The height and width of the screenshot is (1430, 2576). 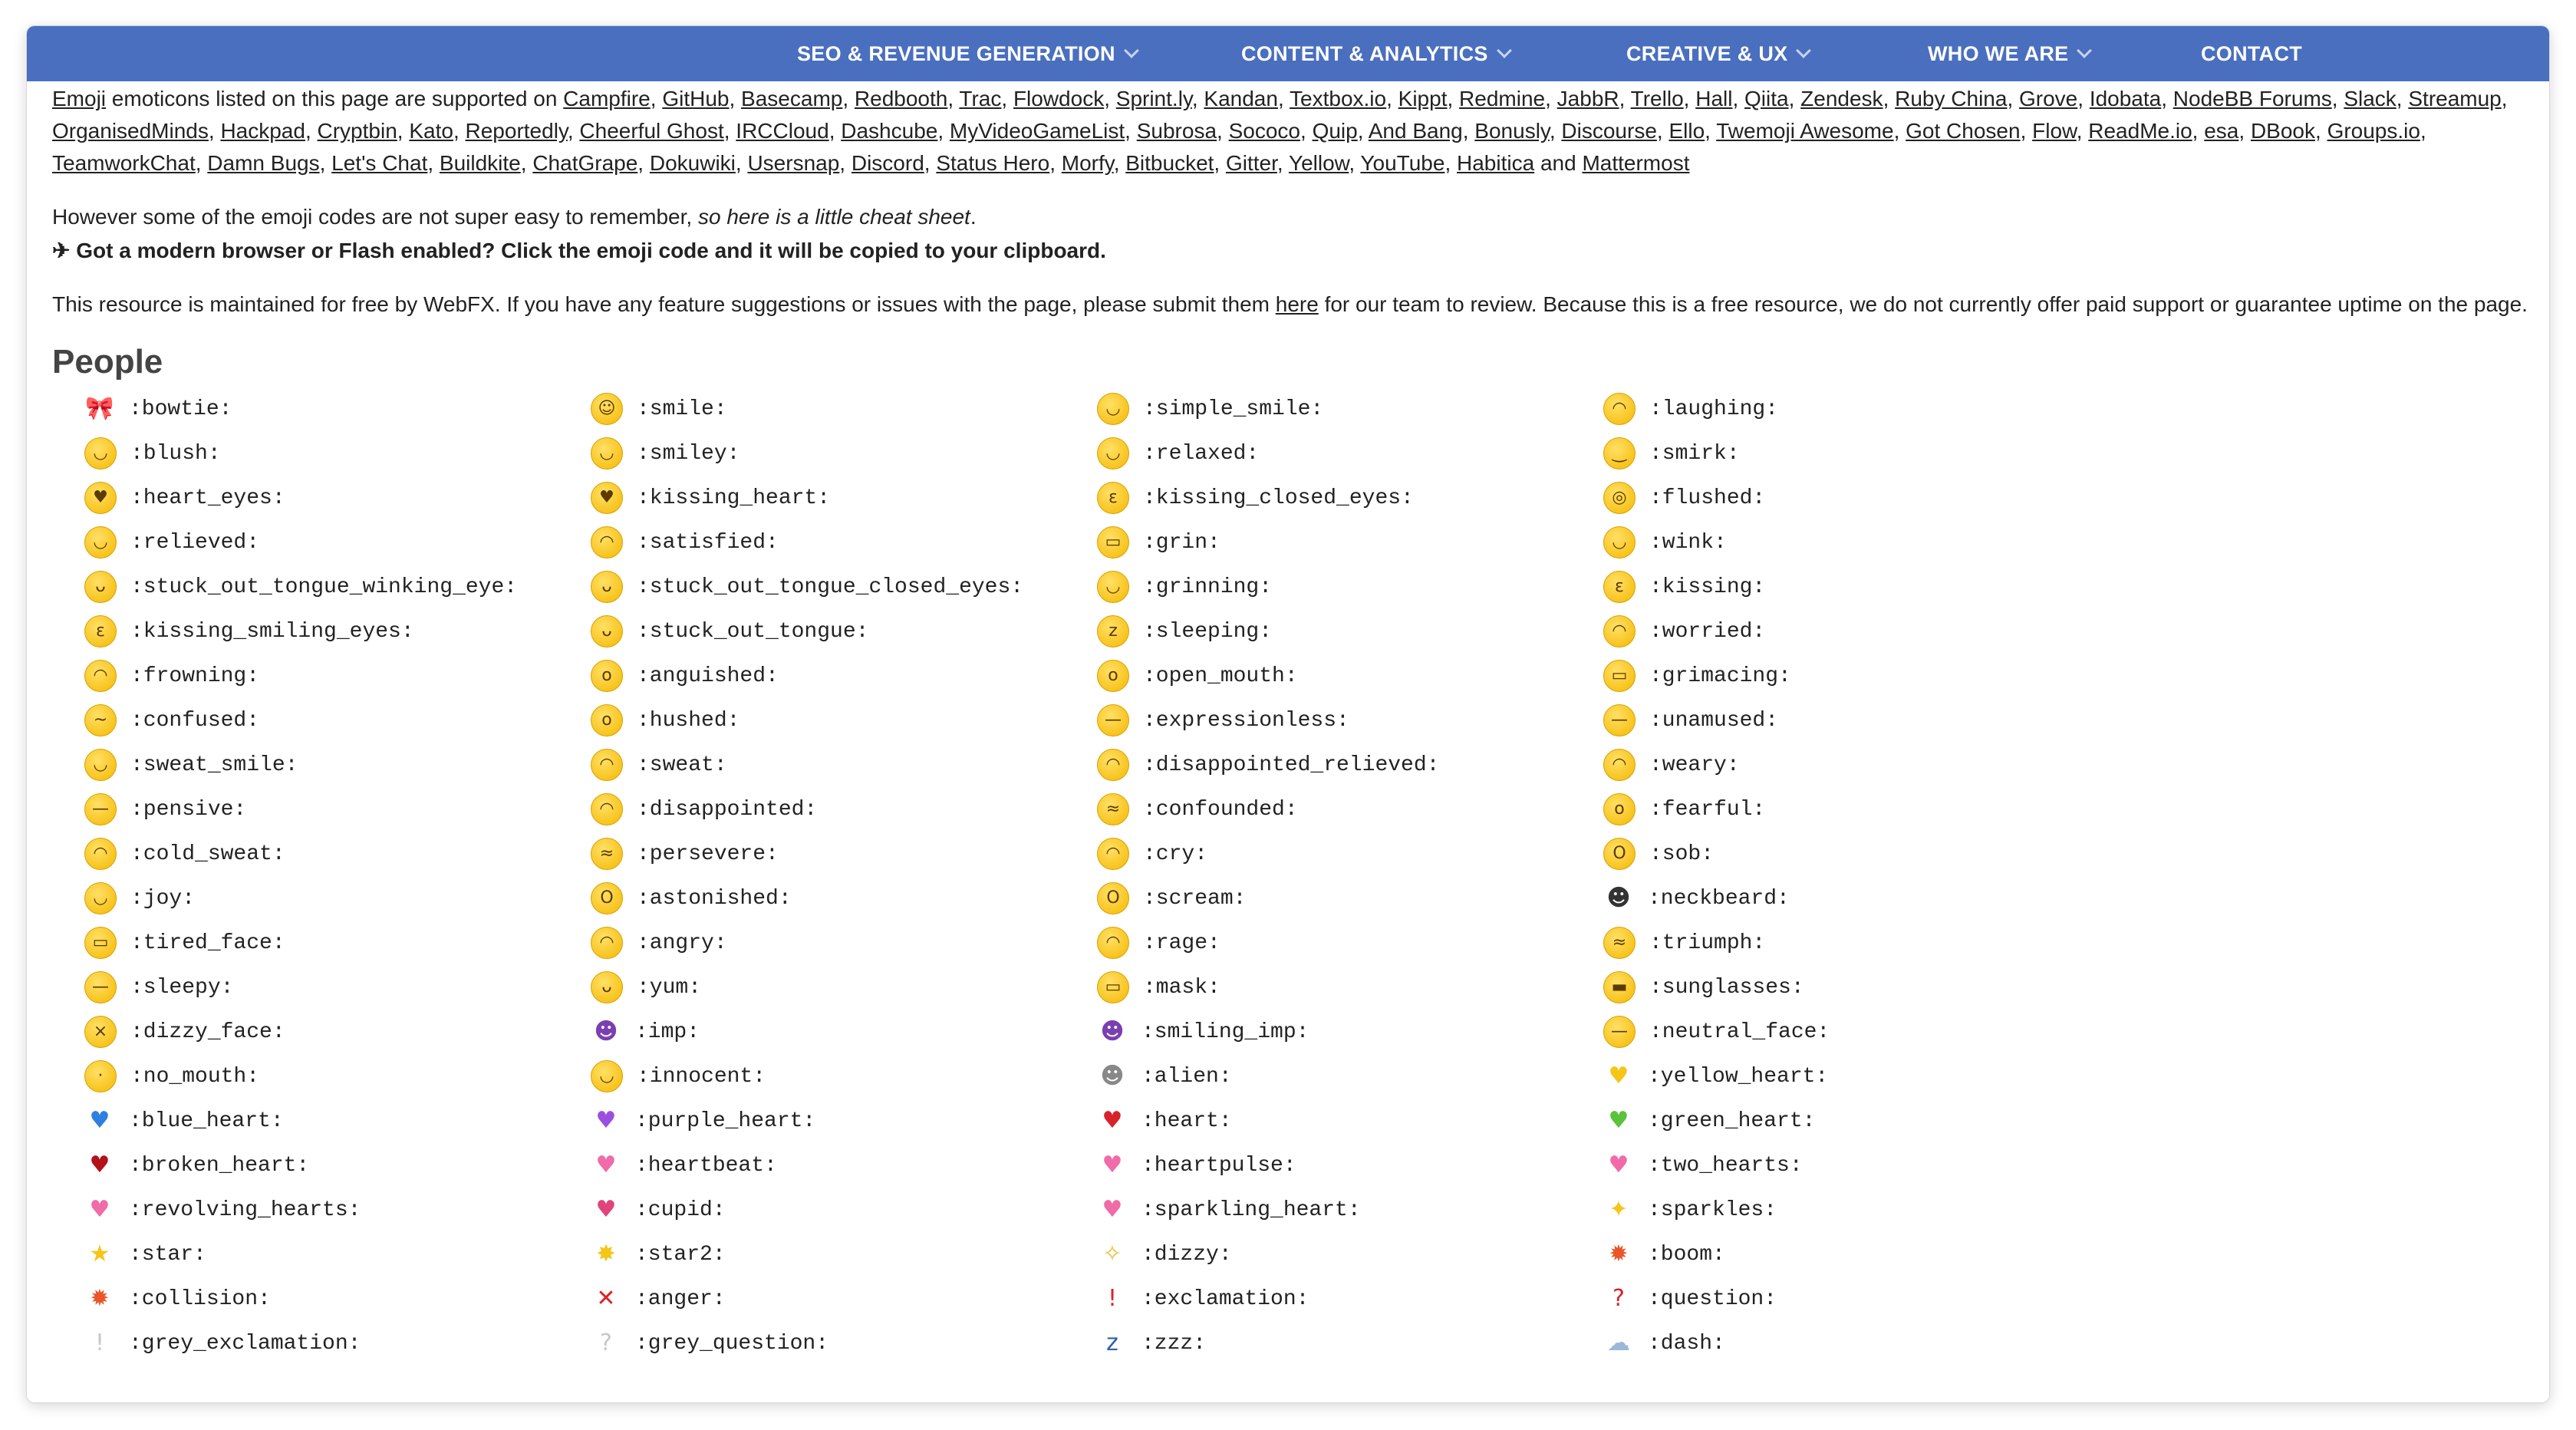 What do you see at coordinates (1291, 765) in the screenshot?
I see `emoji-code: :disappointed_relieved:` at bounding box center [1291, 765].